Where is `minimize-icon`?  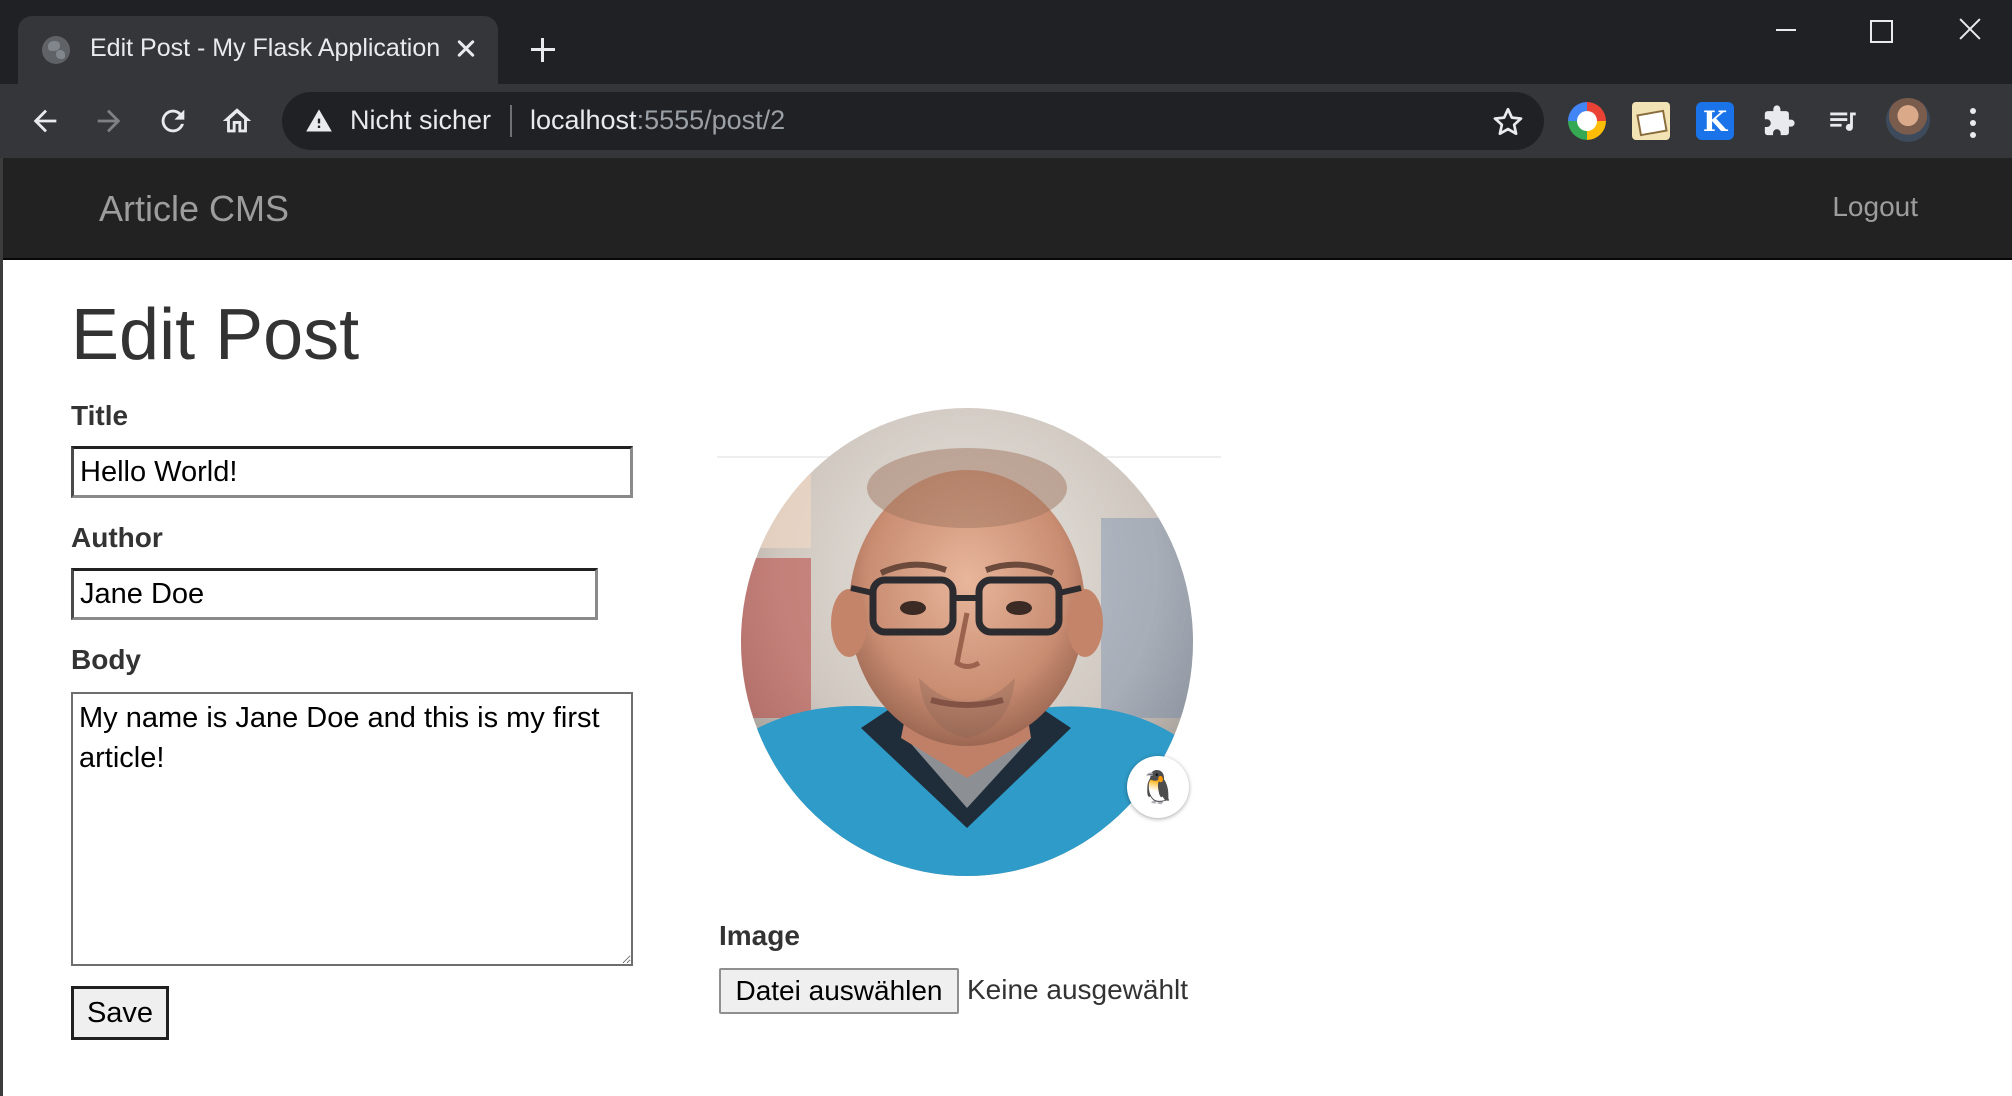 minimize-icon is located at coordinates (1786, 31).